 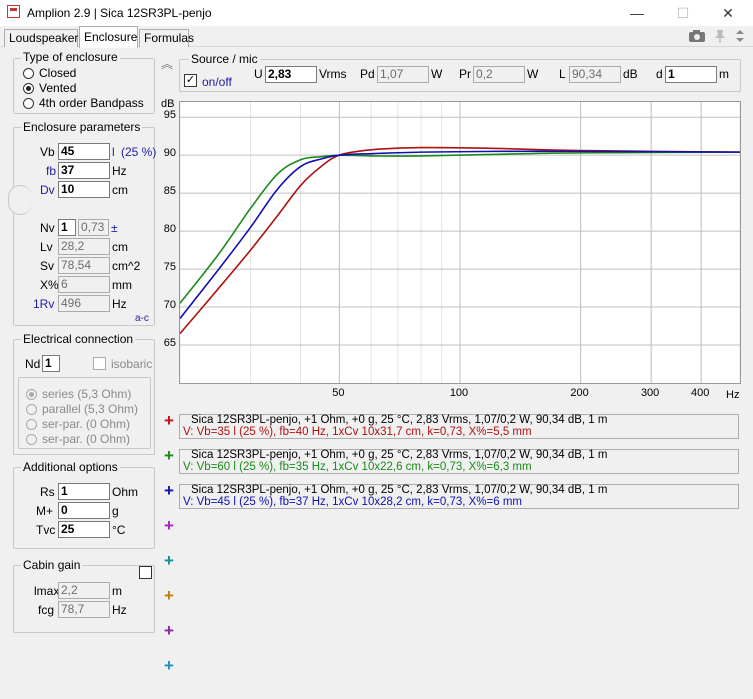 What do you see at coordinates (99, 363) in the screenshot?
I see `isobaric-checkbox` at bounding box center [99, 363].